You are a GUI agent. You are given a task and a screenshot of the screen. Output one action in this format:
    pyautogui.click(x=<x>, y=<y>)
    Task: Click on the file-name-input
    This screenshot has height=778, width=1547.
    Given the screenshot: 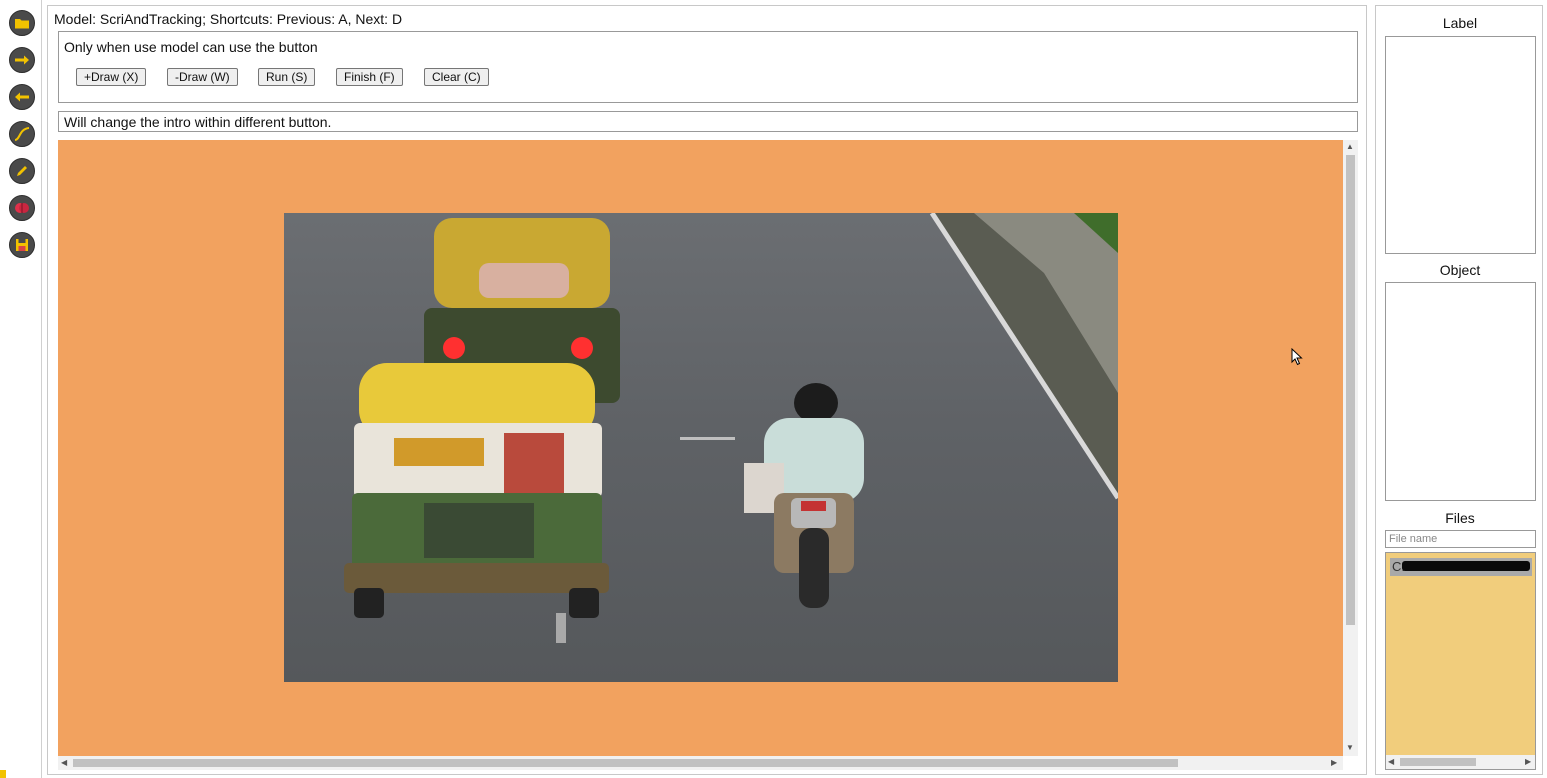 What is the action you would take?
    pyautogui.click(x=1460, y=539)
    